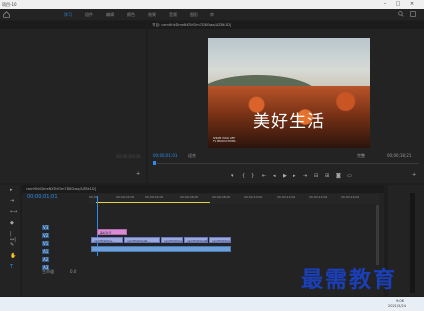 The height and width of the screenshot is (311, 424). Describe the element at coordinates (412, 243) in the screenshot. I see `audio-meter` at that location.